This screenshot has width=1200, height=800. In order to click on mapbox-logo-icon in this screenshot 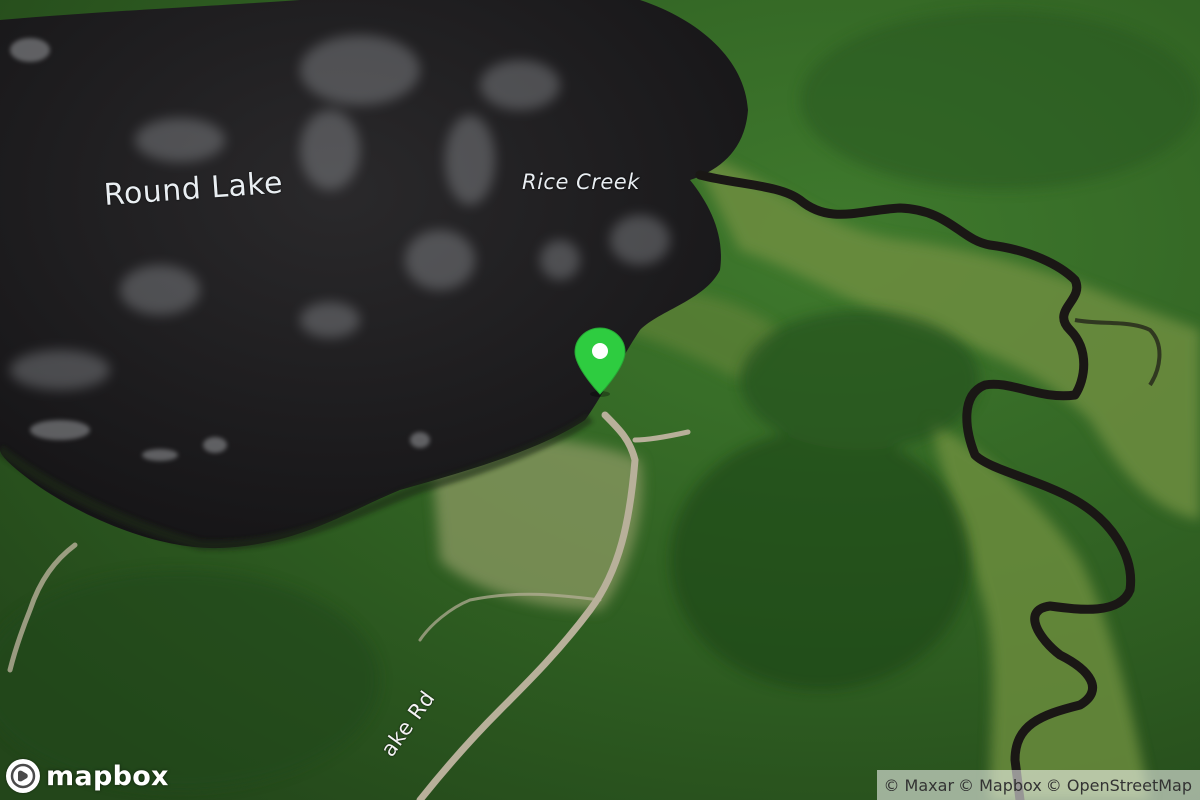, I will do `click(23, 776)`.